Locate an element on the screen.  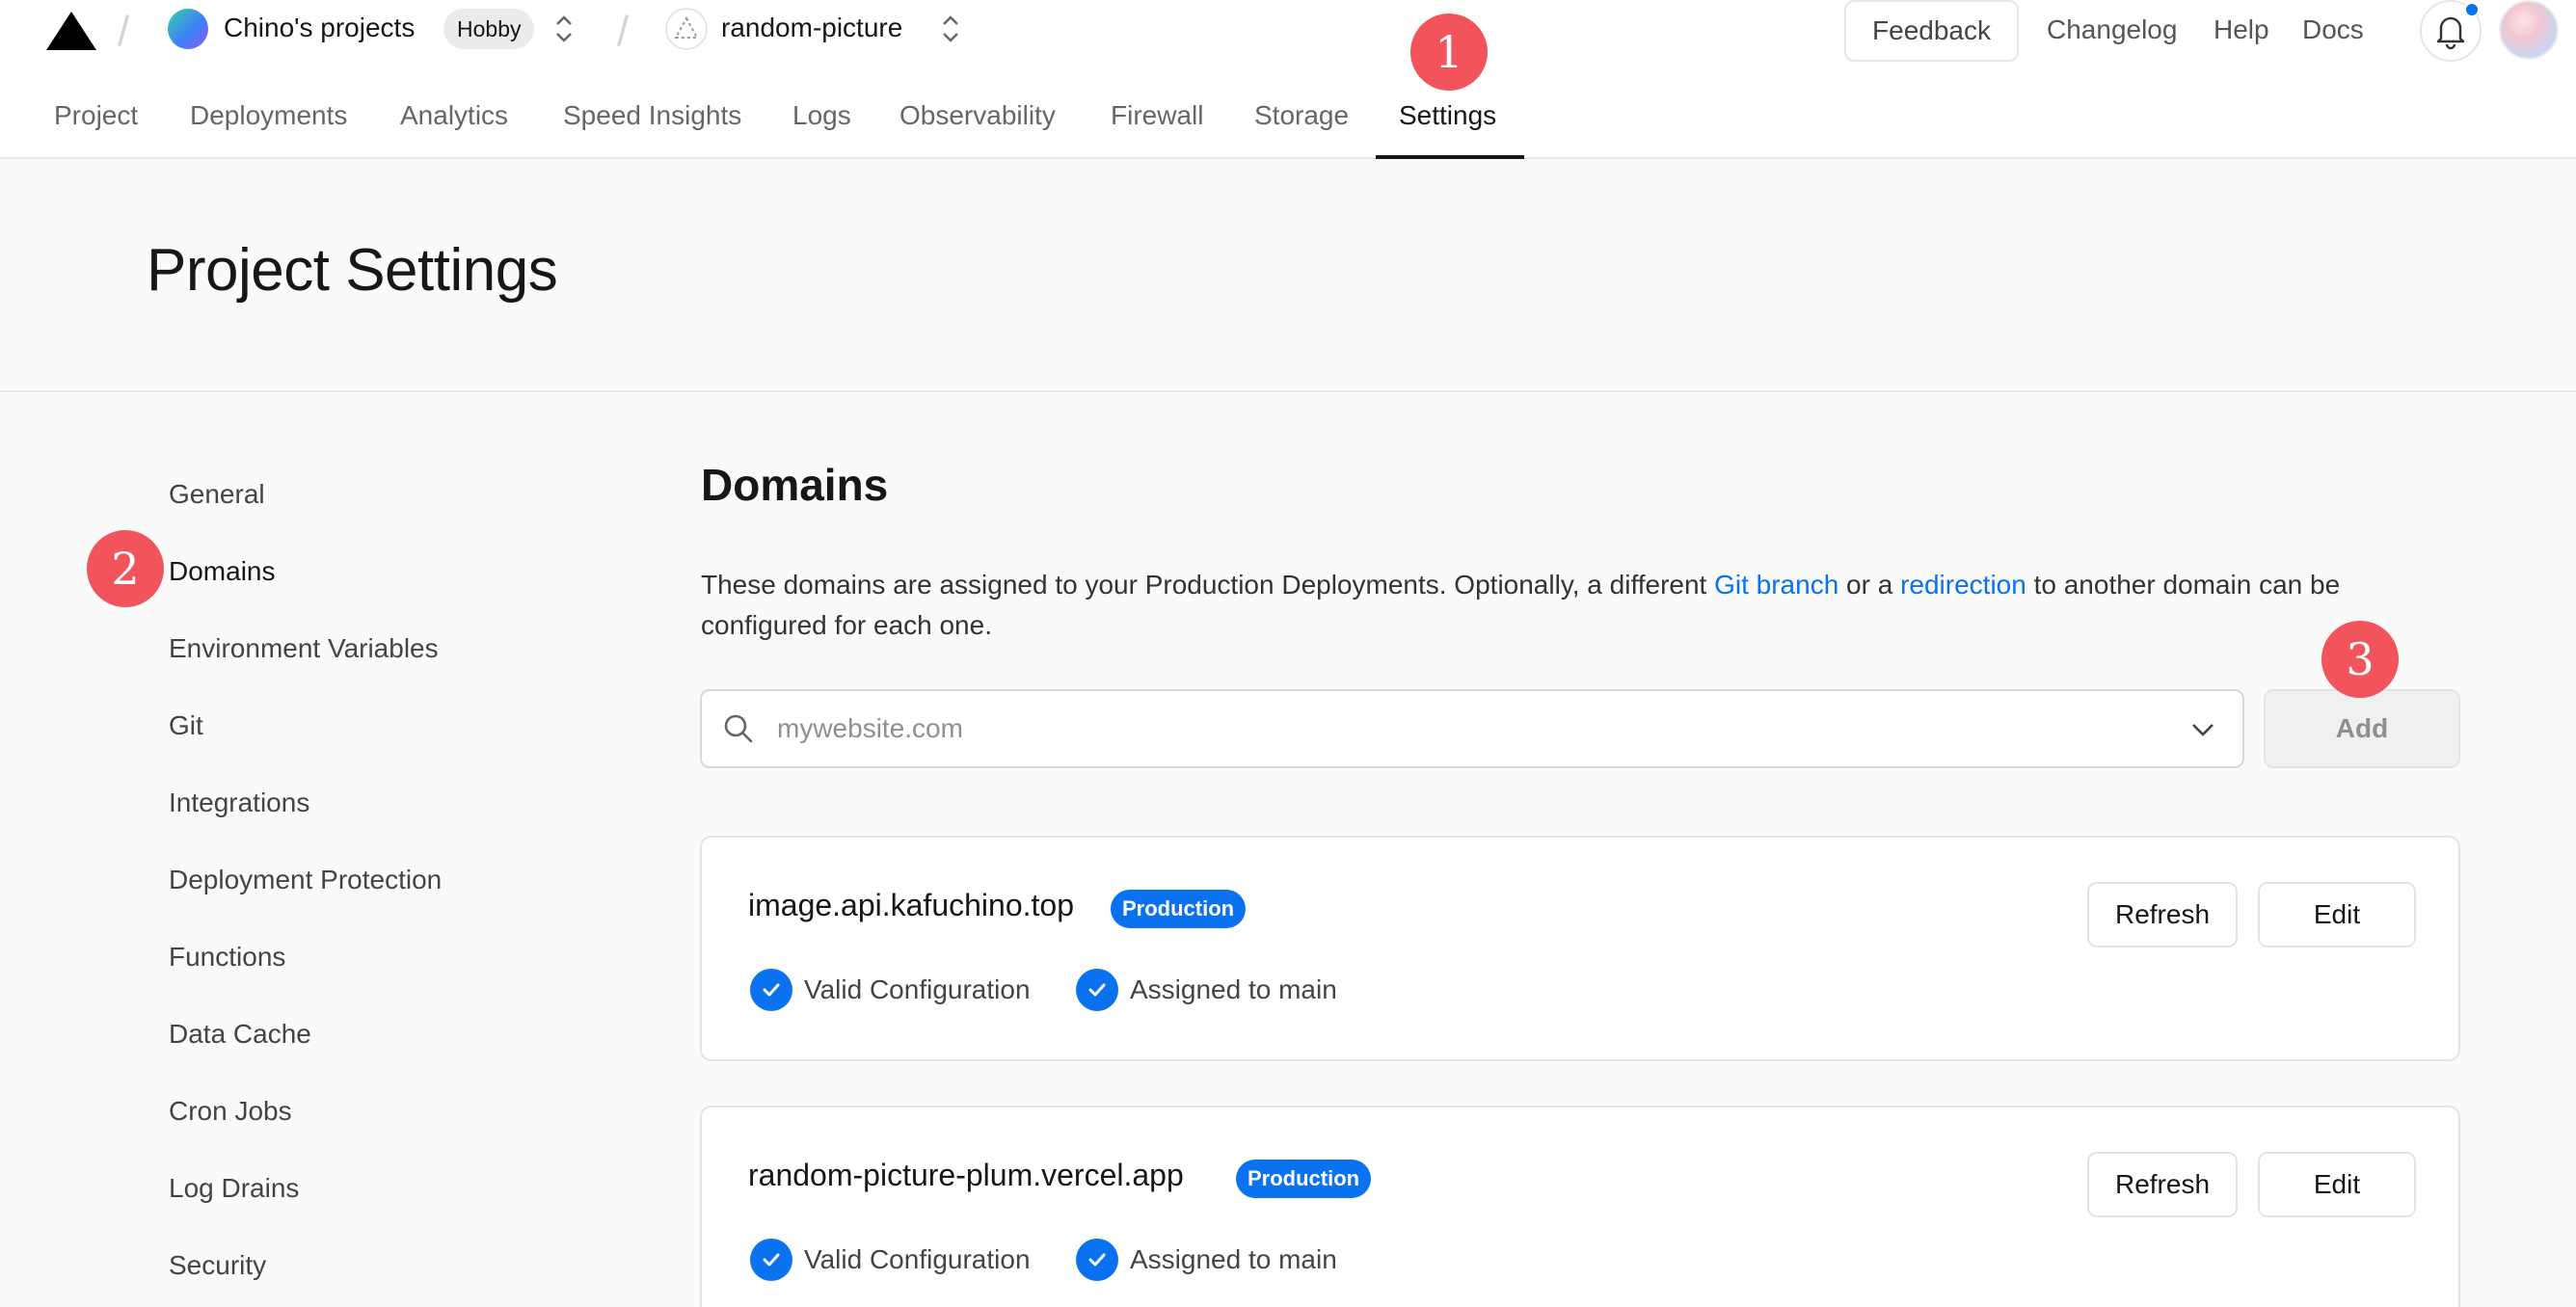
sidebar-item-integrations: Integrations is located at coordinates (239, 802).